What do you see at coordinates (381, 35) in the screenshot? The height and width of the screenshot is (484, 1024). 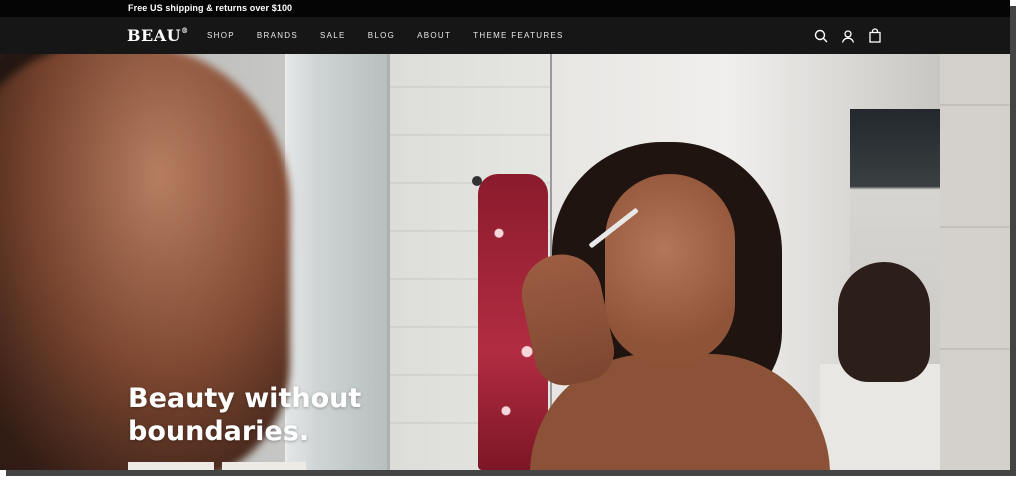 I see `nav-item-blog: BLOG` at bounding box center [381, 35].